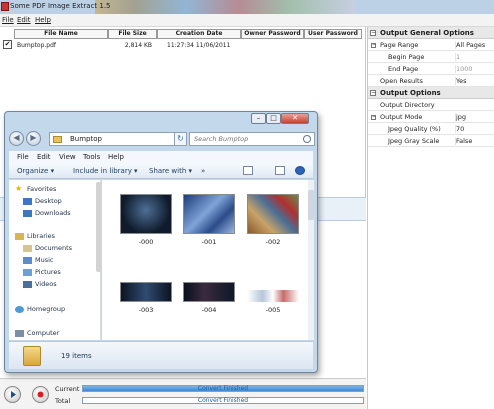 The image size is (494, 409). I want to click on nav-music: Music, so click(52, 260).